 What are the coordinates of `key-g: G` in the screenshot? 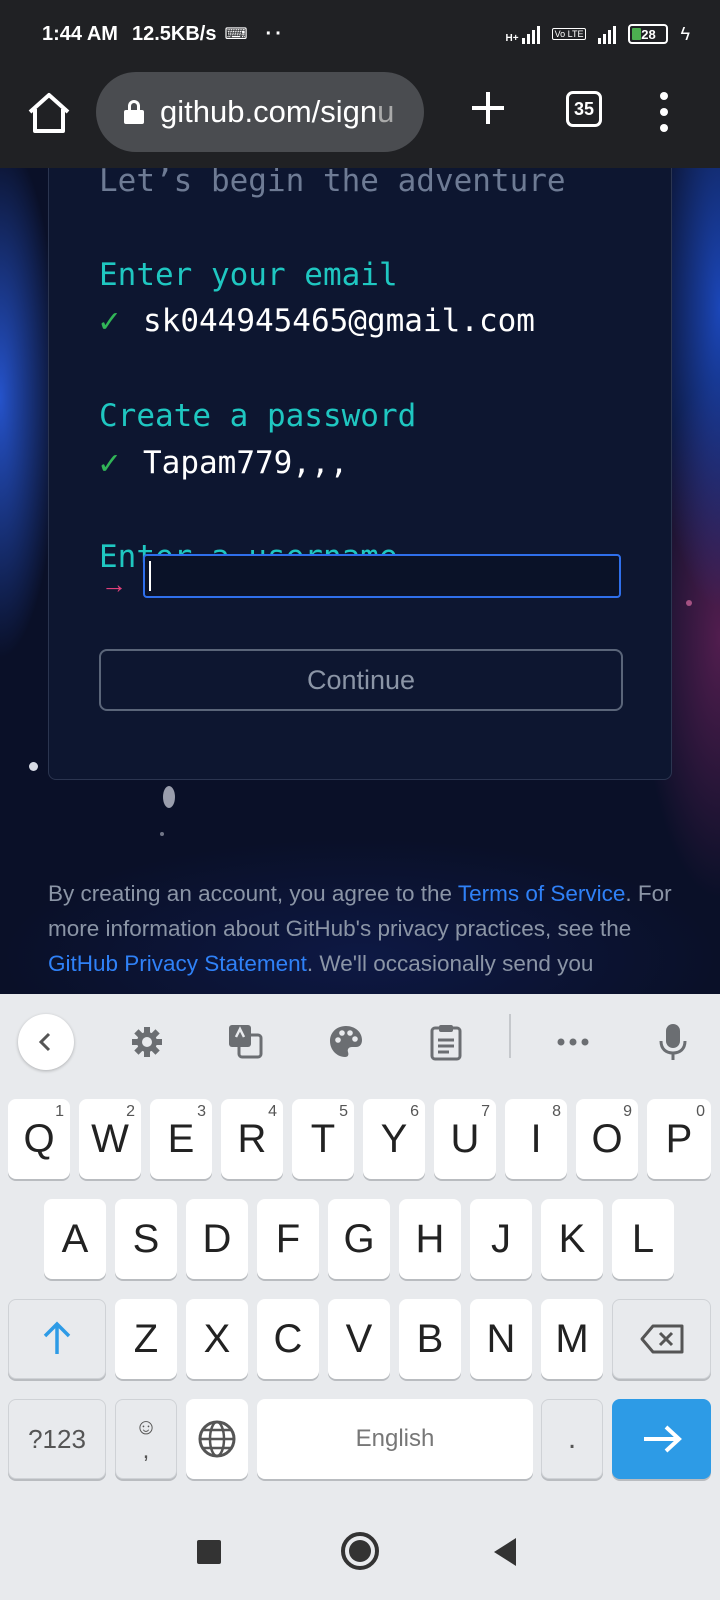 It's located at (359, 1239).